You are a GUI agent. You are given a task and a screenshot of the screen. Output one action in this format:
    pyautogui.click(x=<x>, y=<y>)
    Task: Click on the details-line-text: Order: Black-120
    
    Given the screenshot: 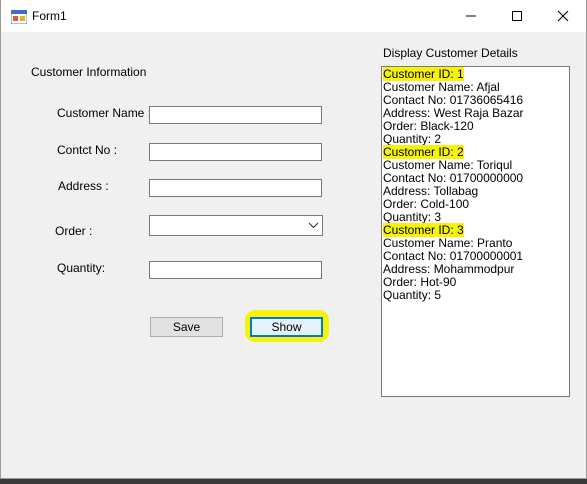 What is the action you would take?
    pyautogui.click(x=428, y=126)
    